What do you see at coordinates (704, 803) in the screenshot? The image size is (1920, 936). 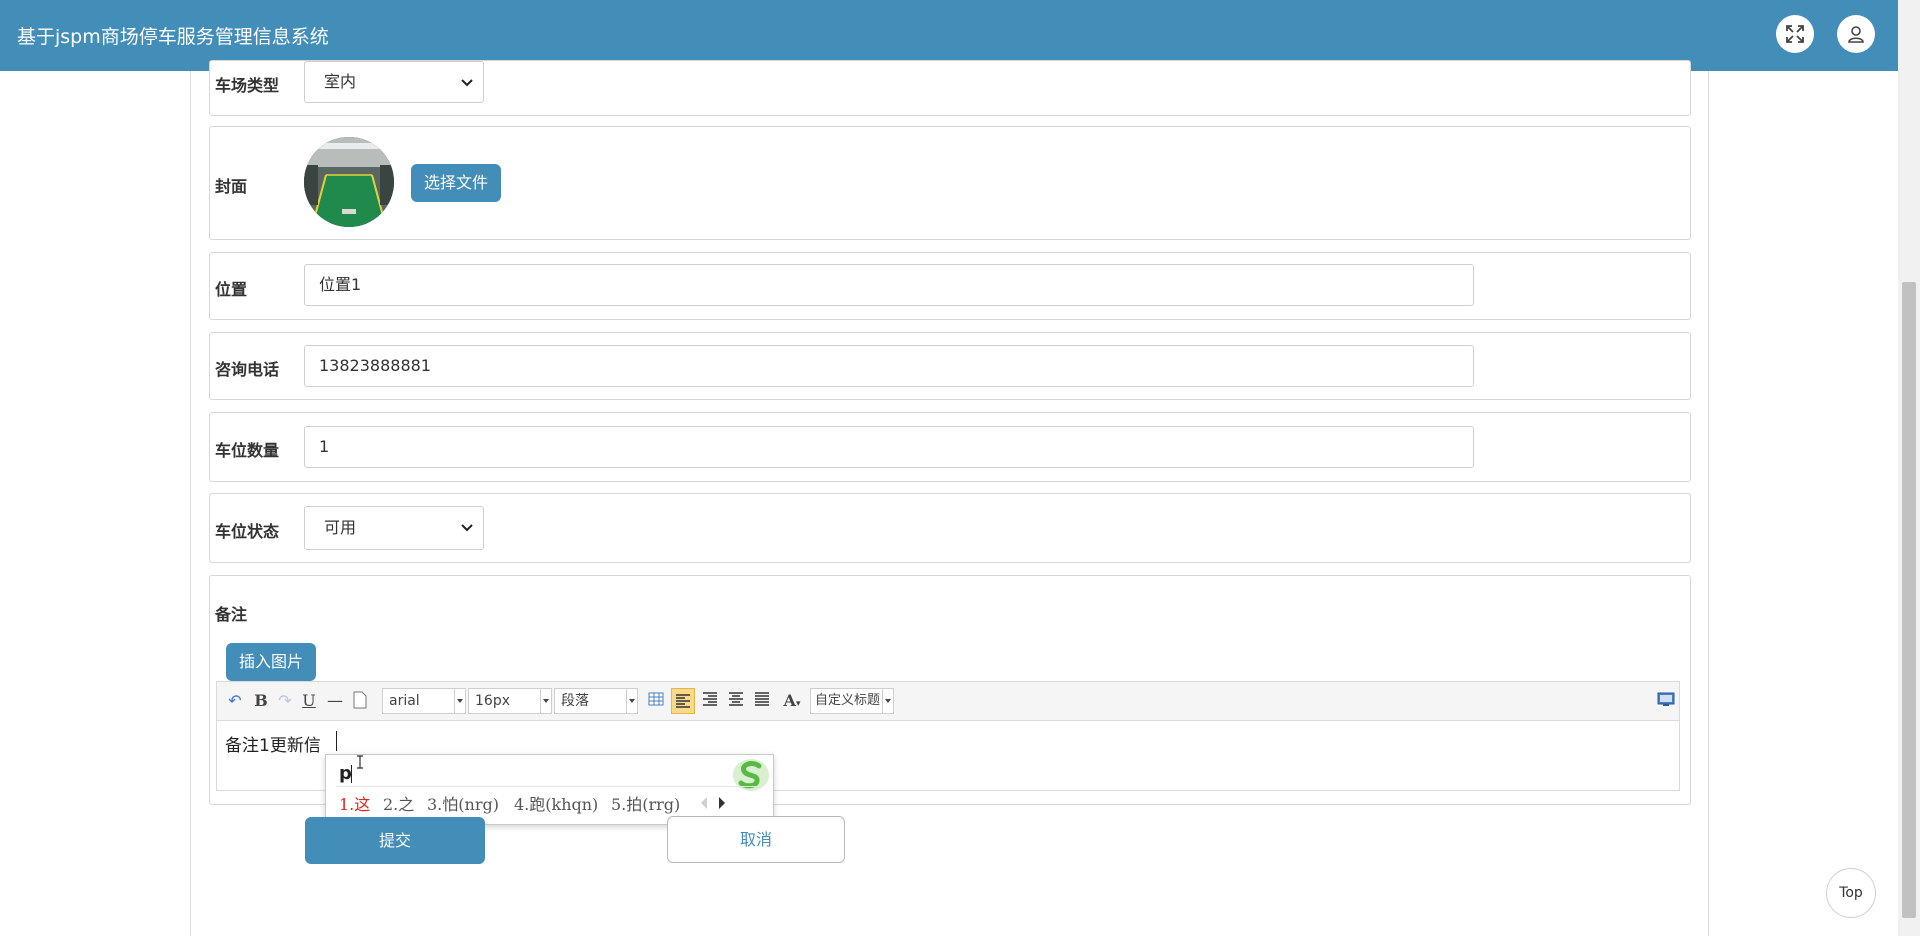 I see `prev-page-icon` at bounding box center [704, 803].